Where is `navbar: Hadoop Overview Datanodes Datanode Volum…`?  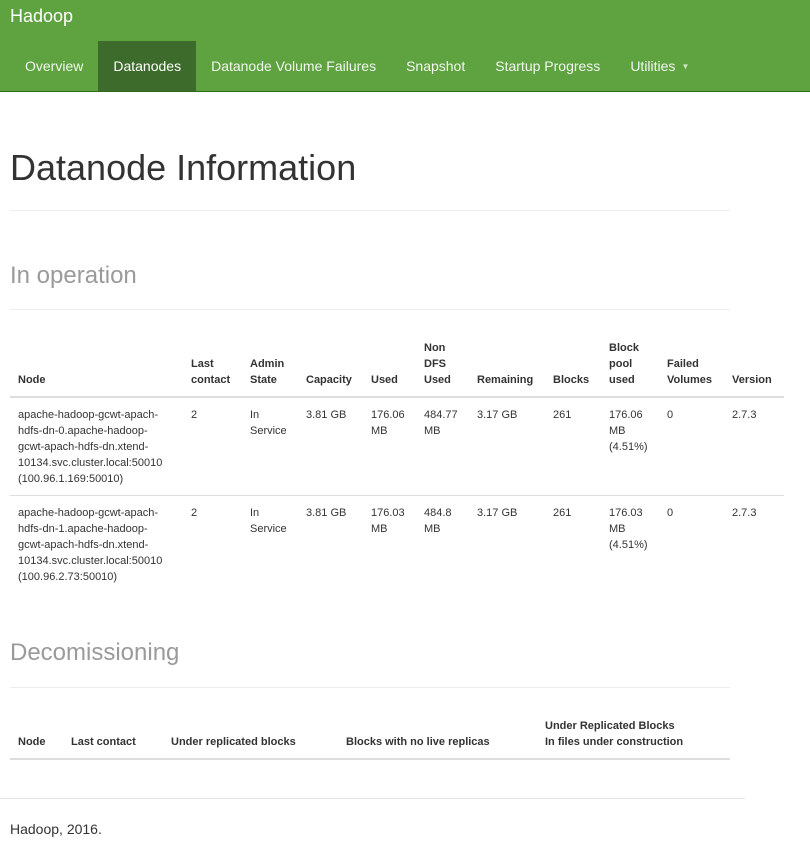
navbar: Hadoop Overview Datanodes Datanode Volum… is located at coordinates (405, 46).